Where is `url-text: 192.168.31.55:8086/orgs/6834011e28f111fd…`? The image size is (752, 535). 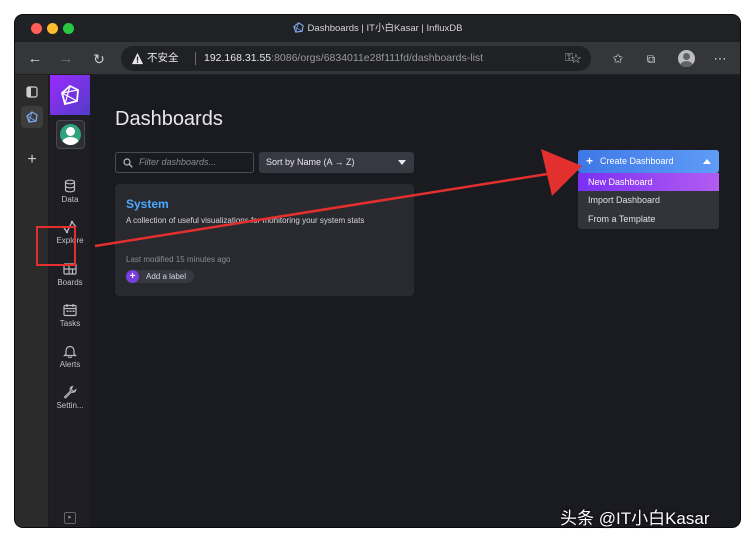 url-text: 192.168.31.55:8086/orgs/6834011e28f111fd… is located at coordinates (343, 58).